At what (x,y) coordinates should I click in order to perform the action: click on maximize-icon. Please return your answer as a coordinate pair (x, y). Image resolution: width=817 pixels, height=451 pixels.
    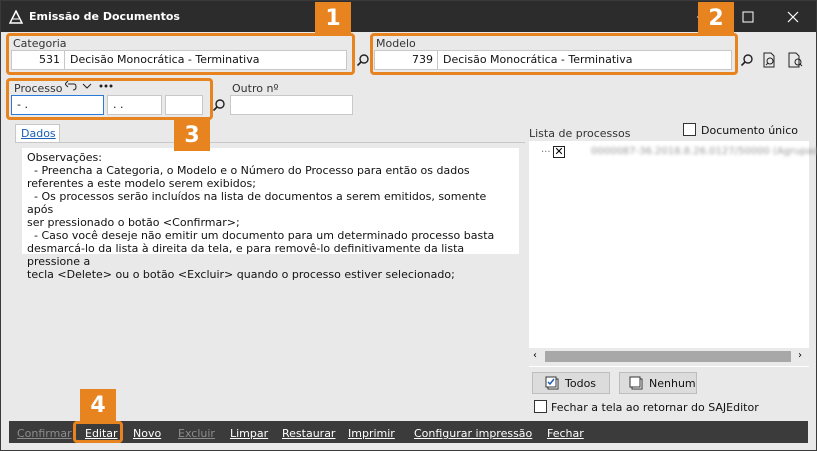
    Looking at the image, I should click on (748, 16).